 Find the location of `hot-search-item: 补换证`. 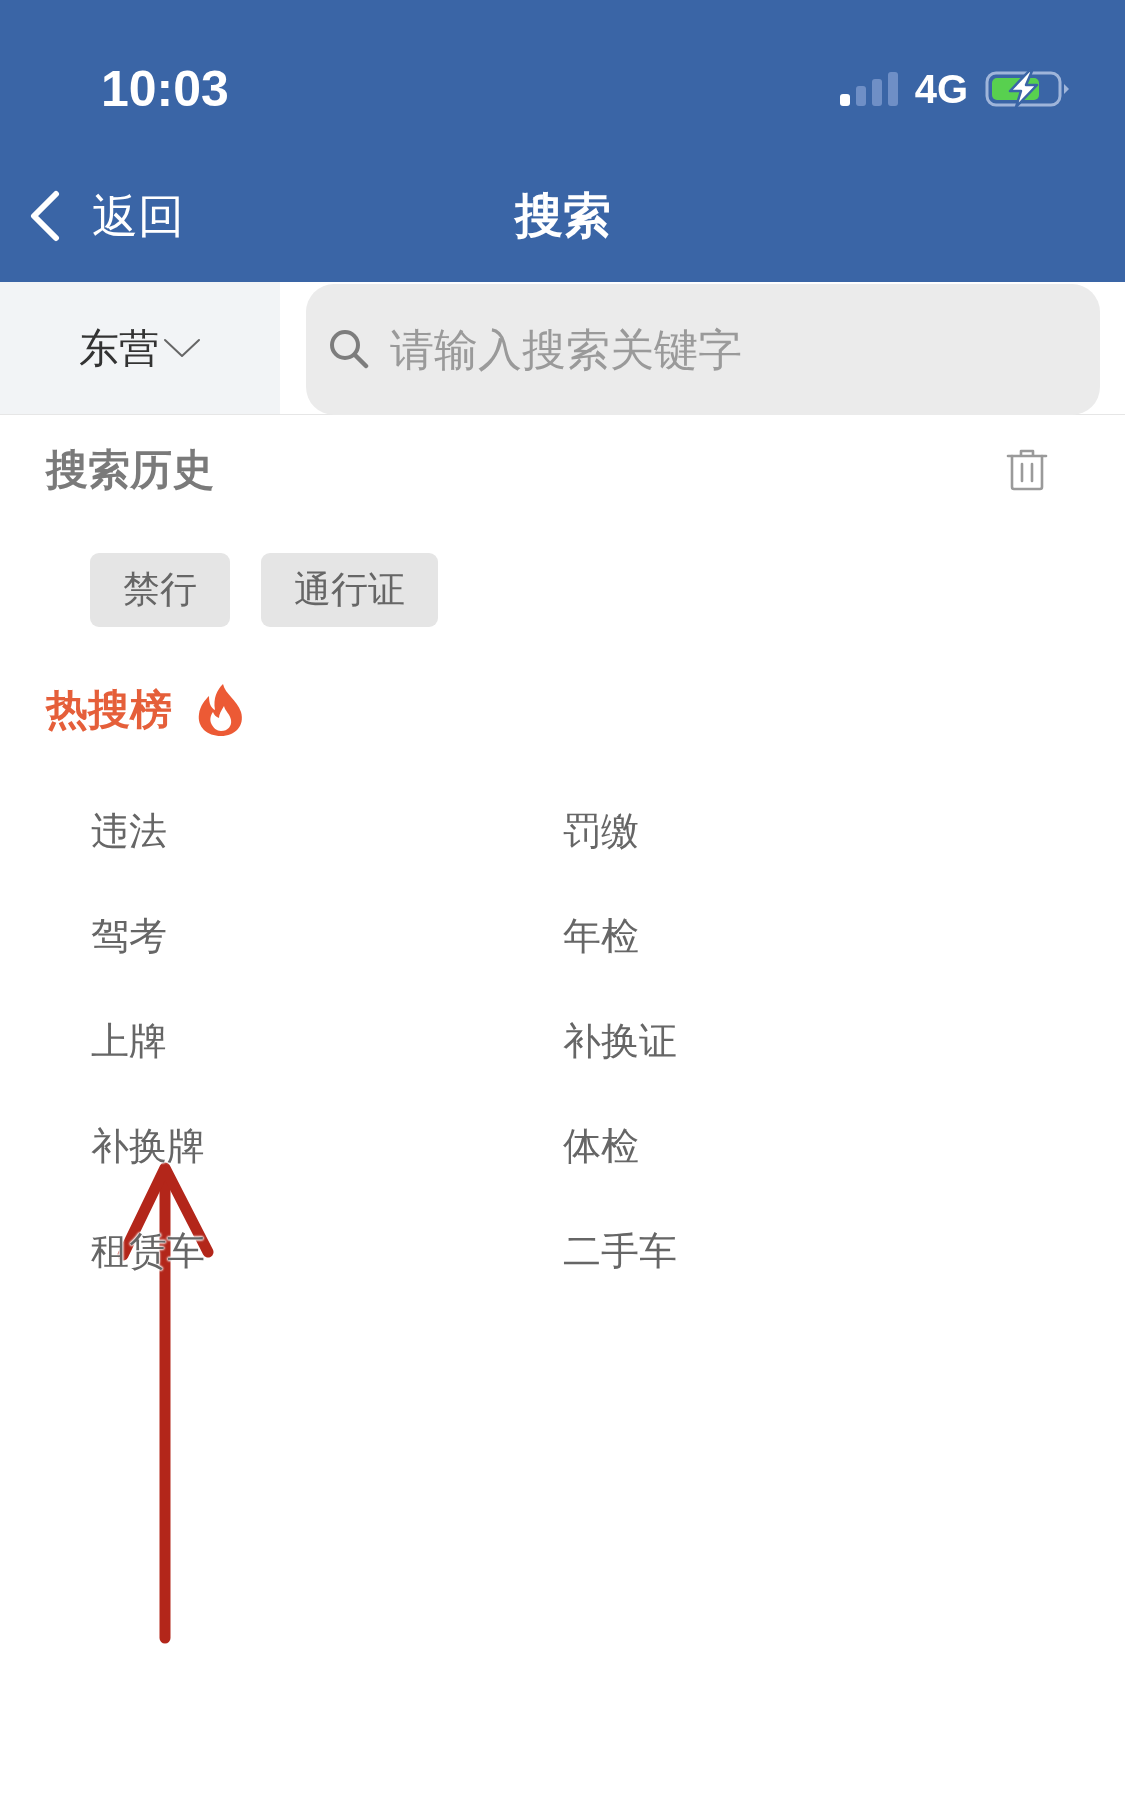

hot-search-item: 补换证 is located at coordinates (620, 1041).